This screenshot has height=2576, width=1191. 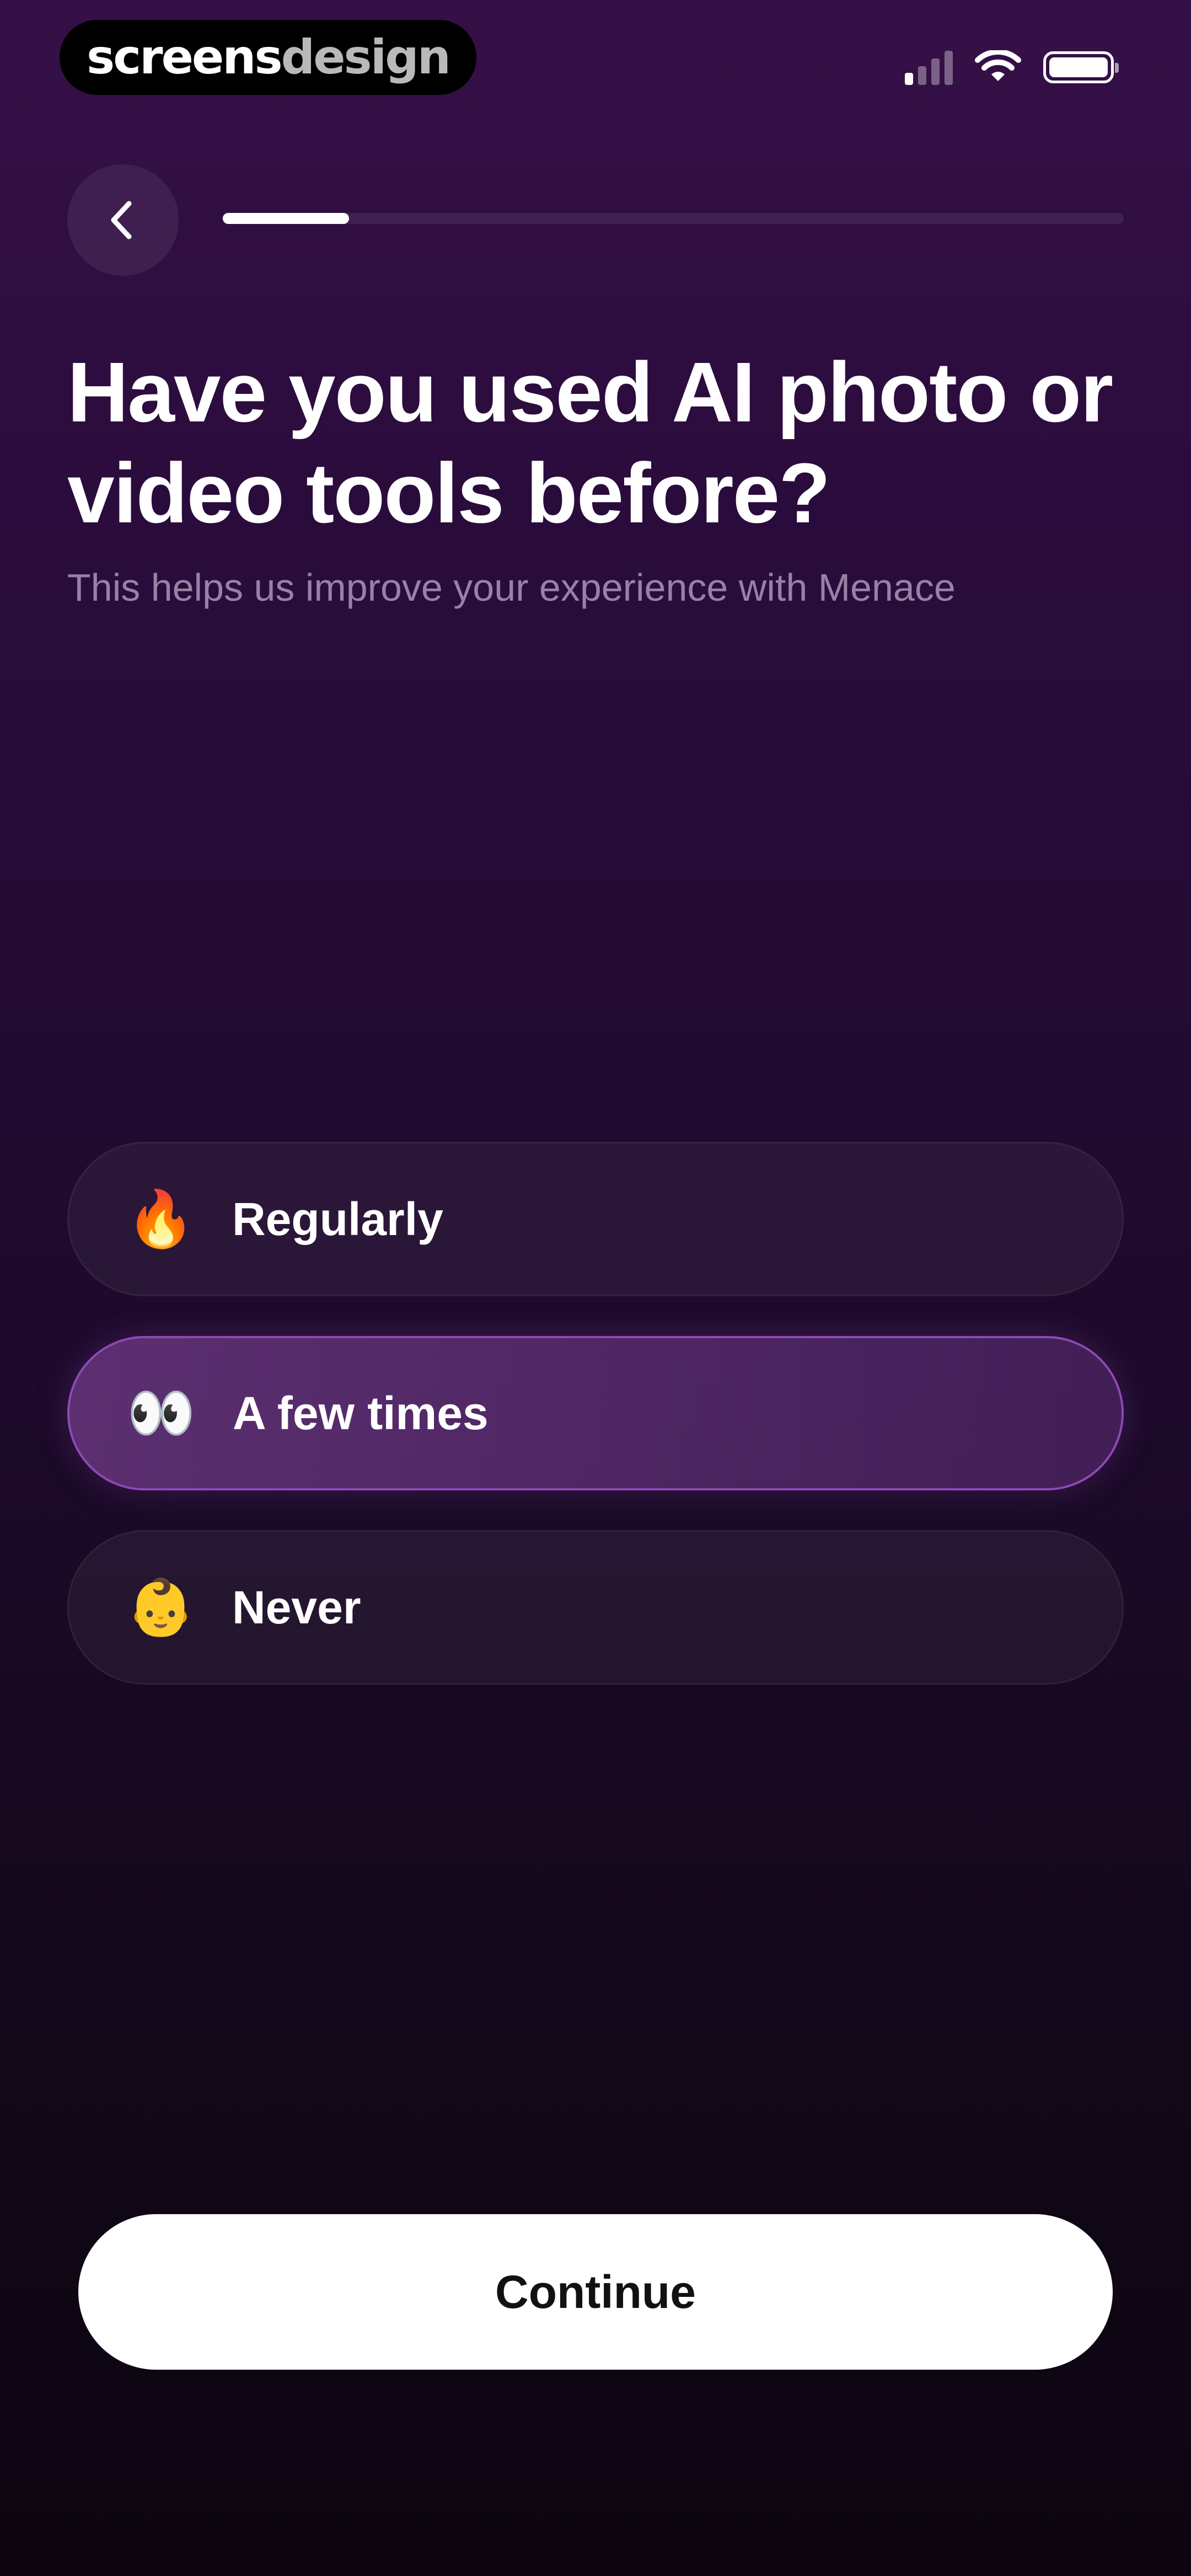 I want to click on fire-emoji-icon: 🔥, so click(x=160, y=1219).